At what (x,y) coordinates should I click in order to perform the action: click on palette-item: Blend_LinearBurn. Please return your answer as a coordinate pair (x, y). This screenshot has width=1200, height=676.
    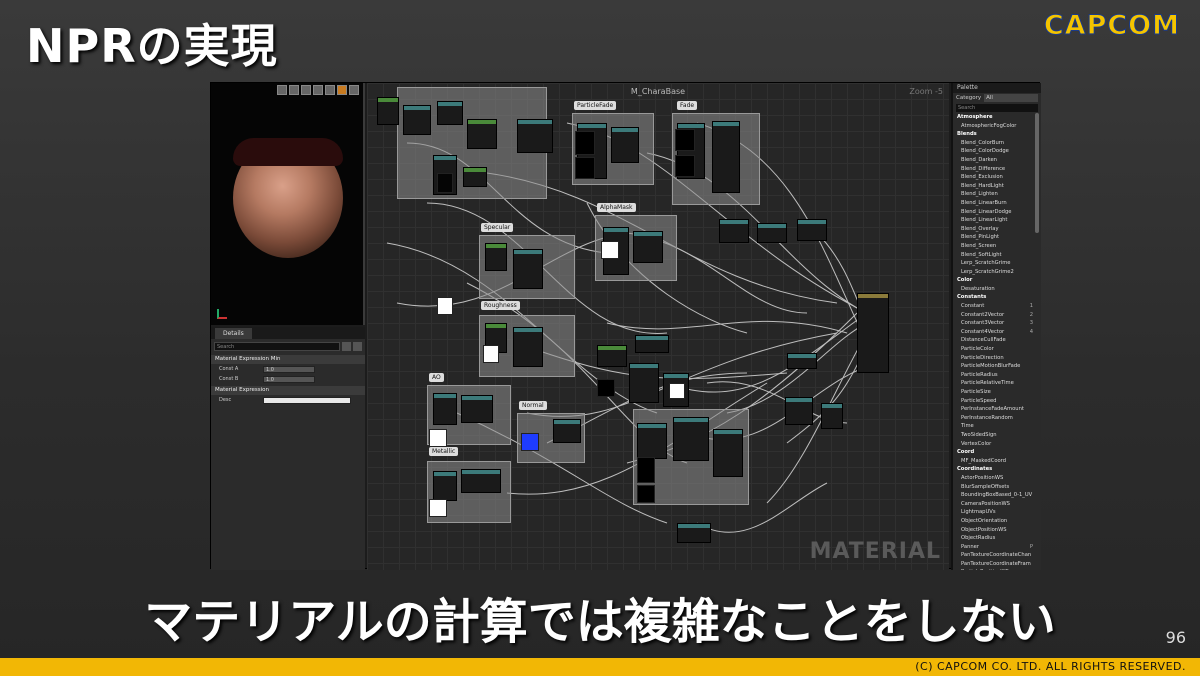
    Looking at the image, I should click on (998, 203).